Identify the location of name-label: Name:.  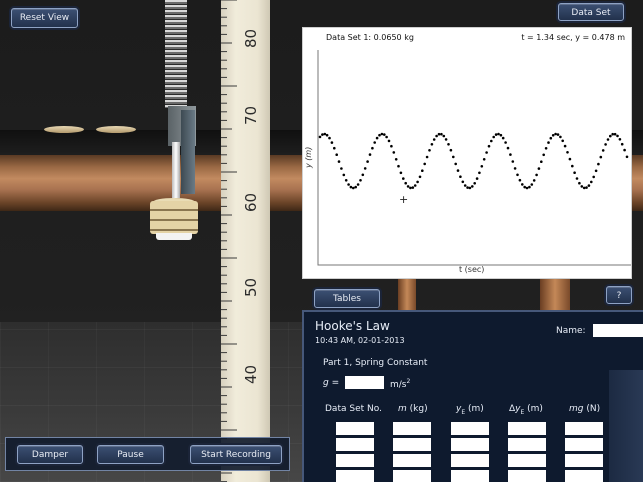
(571, 331).